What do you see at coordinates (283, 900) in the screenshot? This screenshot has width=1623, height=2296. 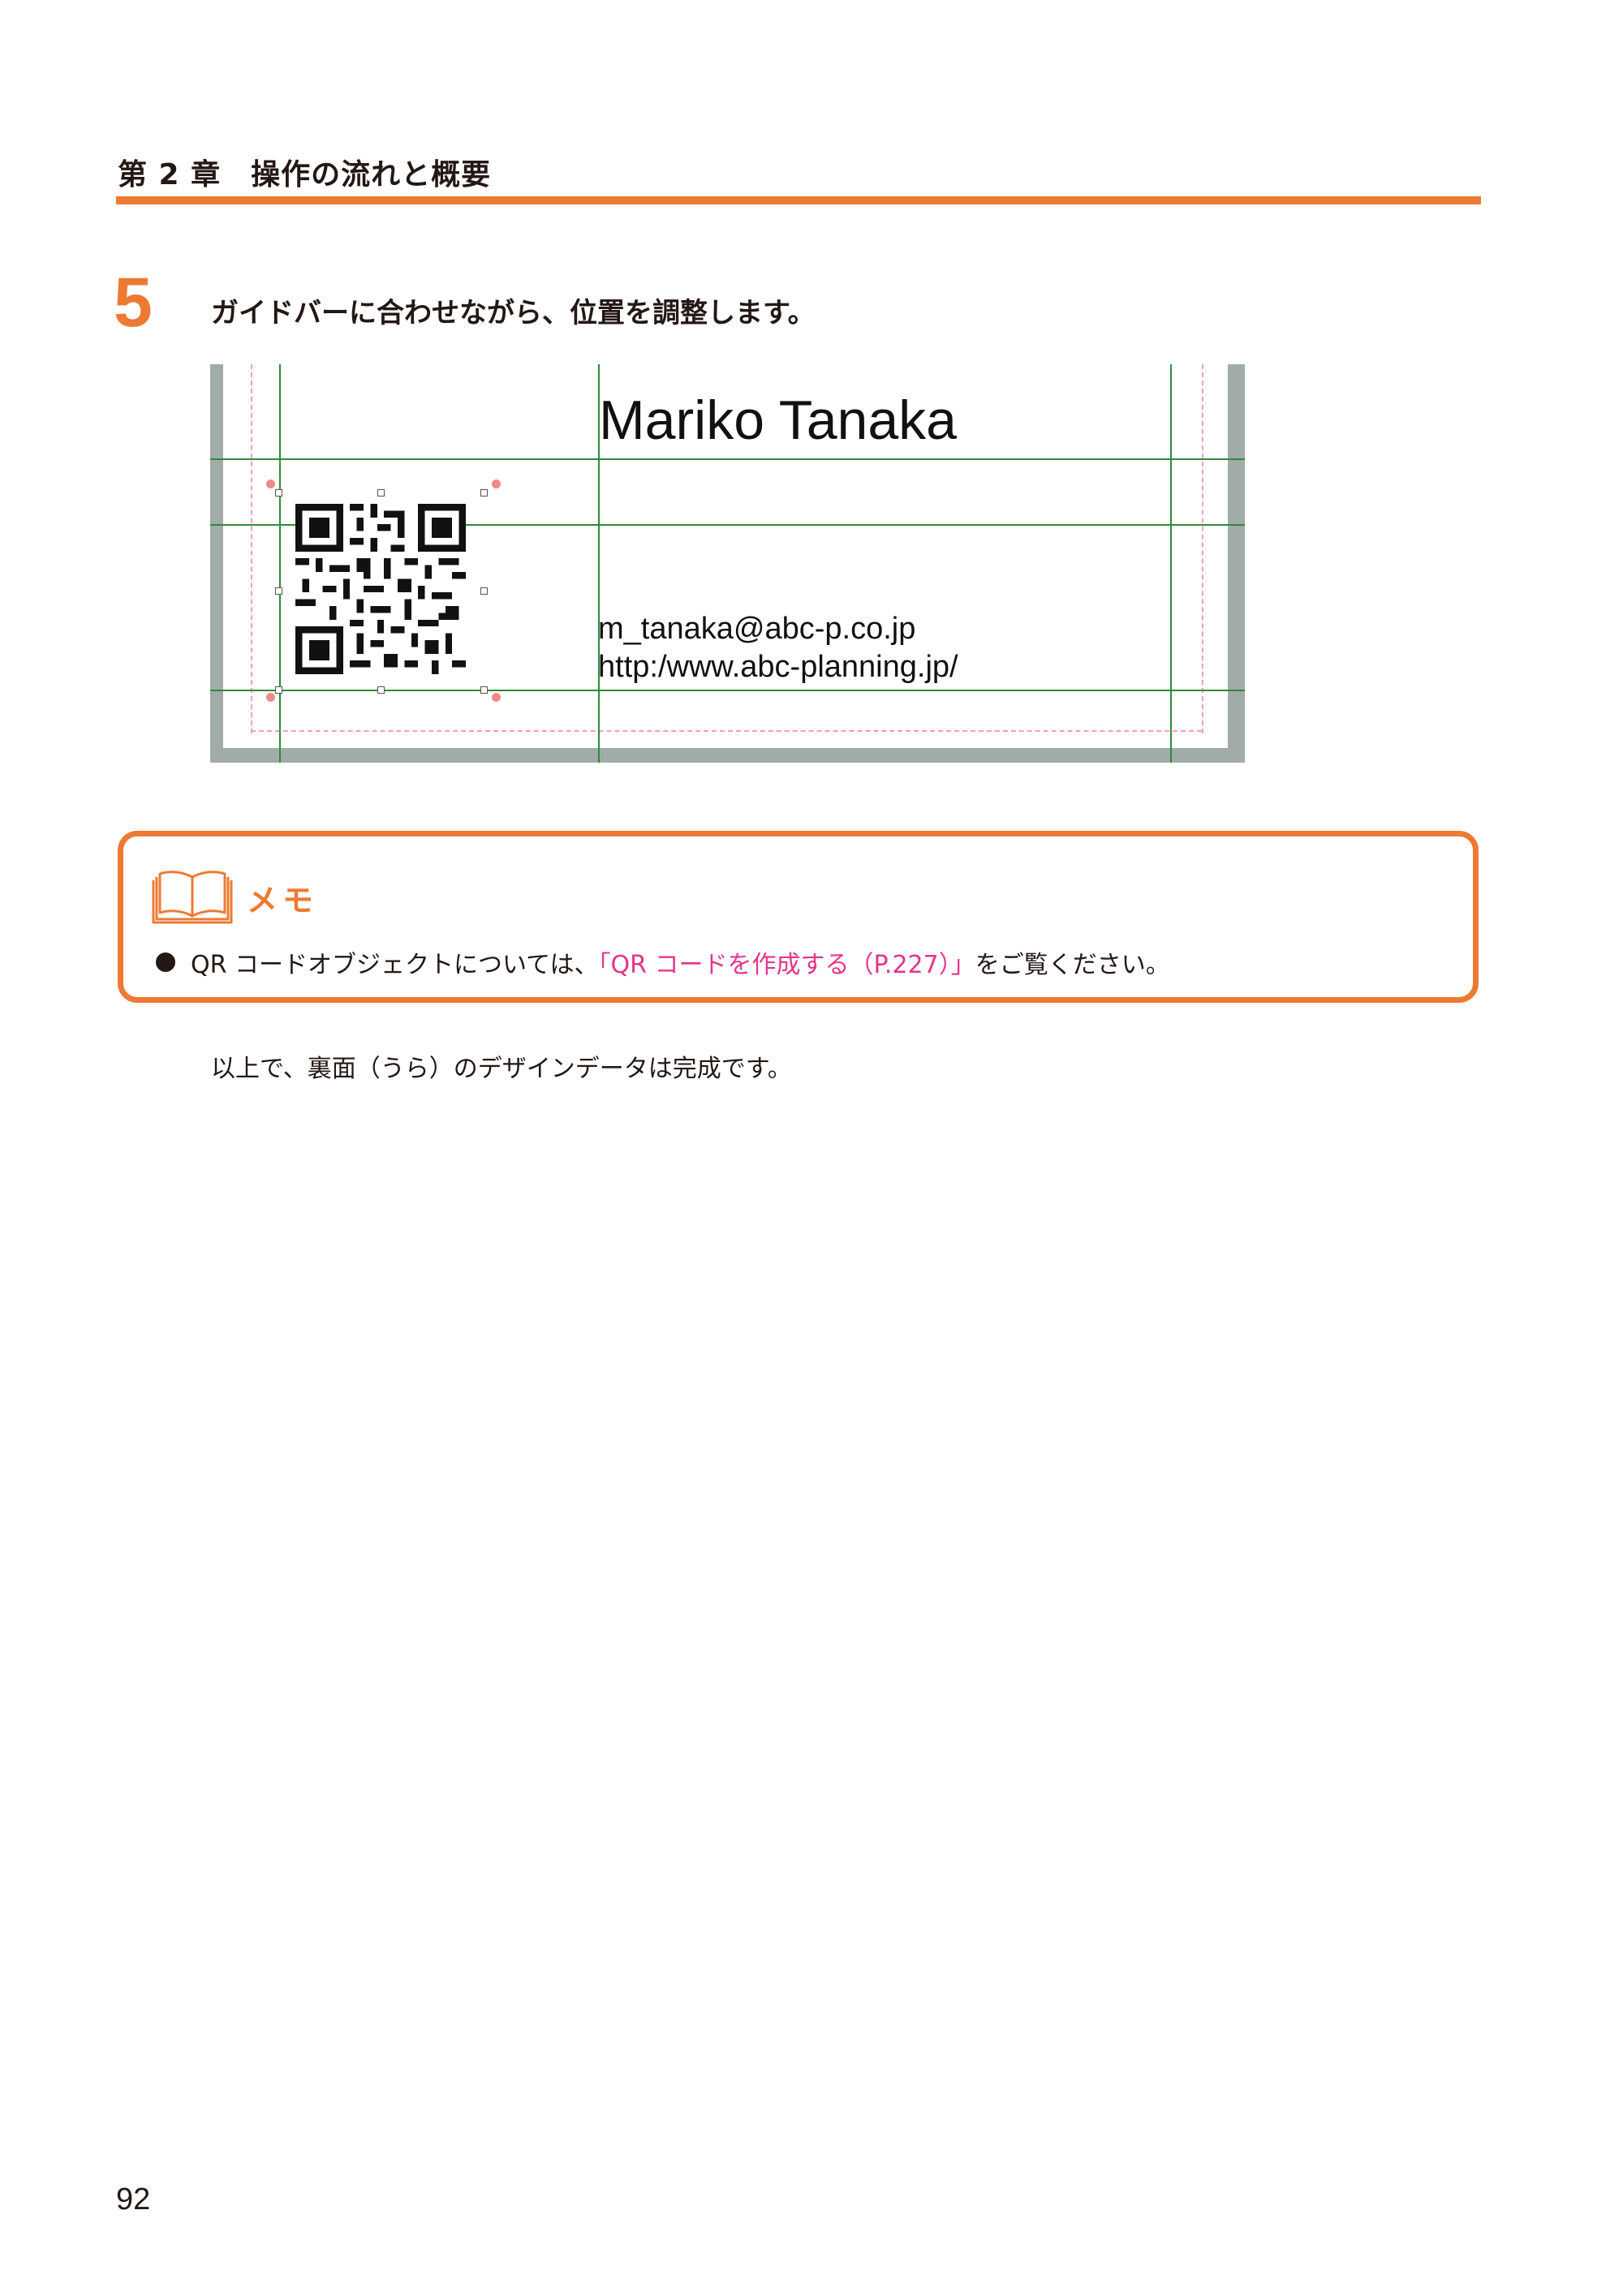 I see `memo-title: メモ` at bounding box center [283, 900].